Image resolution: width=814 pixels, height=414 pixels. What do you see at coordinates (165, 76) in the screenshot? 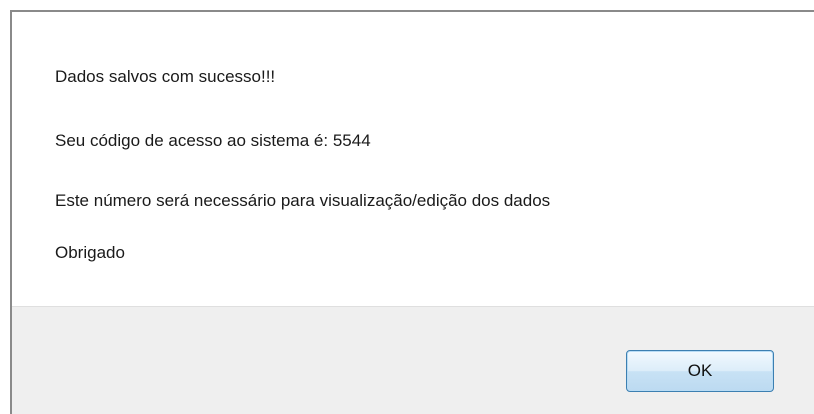
I see `success-message: Dados salvos com sucesso!!!` at bounding box center [165, 76].